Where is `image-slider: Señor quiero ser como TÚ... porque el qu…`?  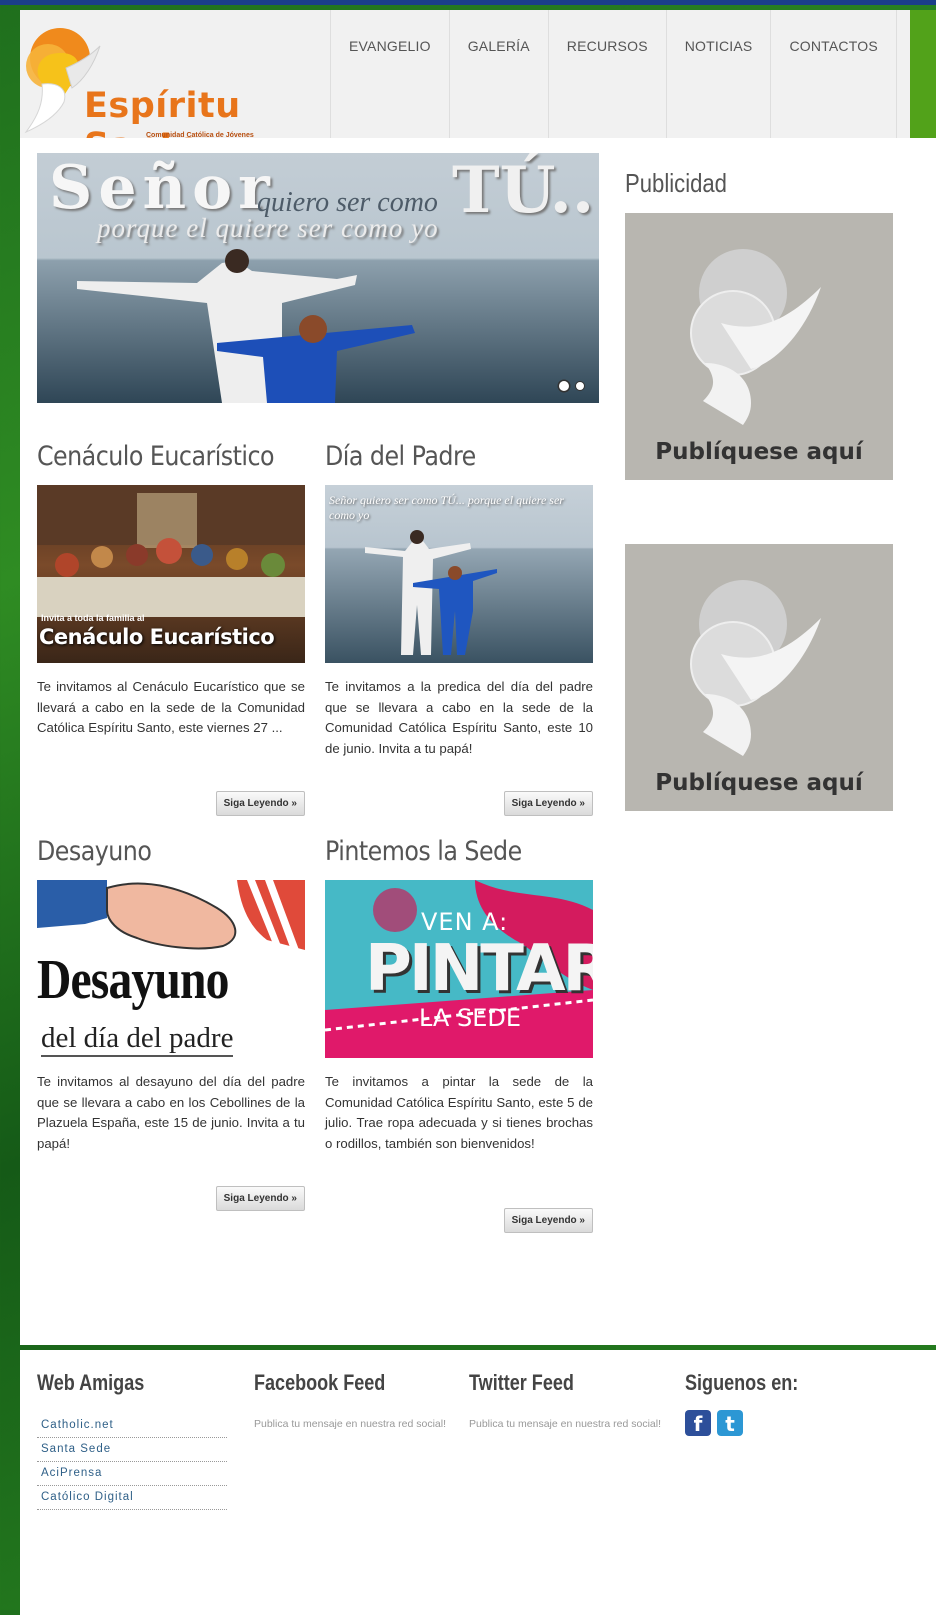
image-slider: Señor quiero ser como TÚ... porque el qu… is located at coordinates (318, 278).